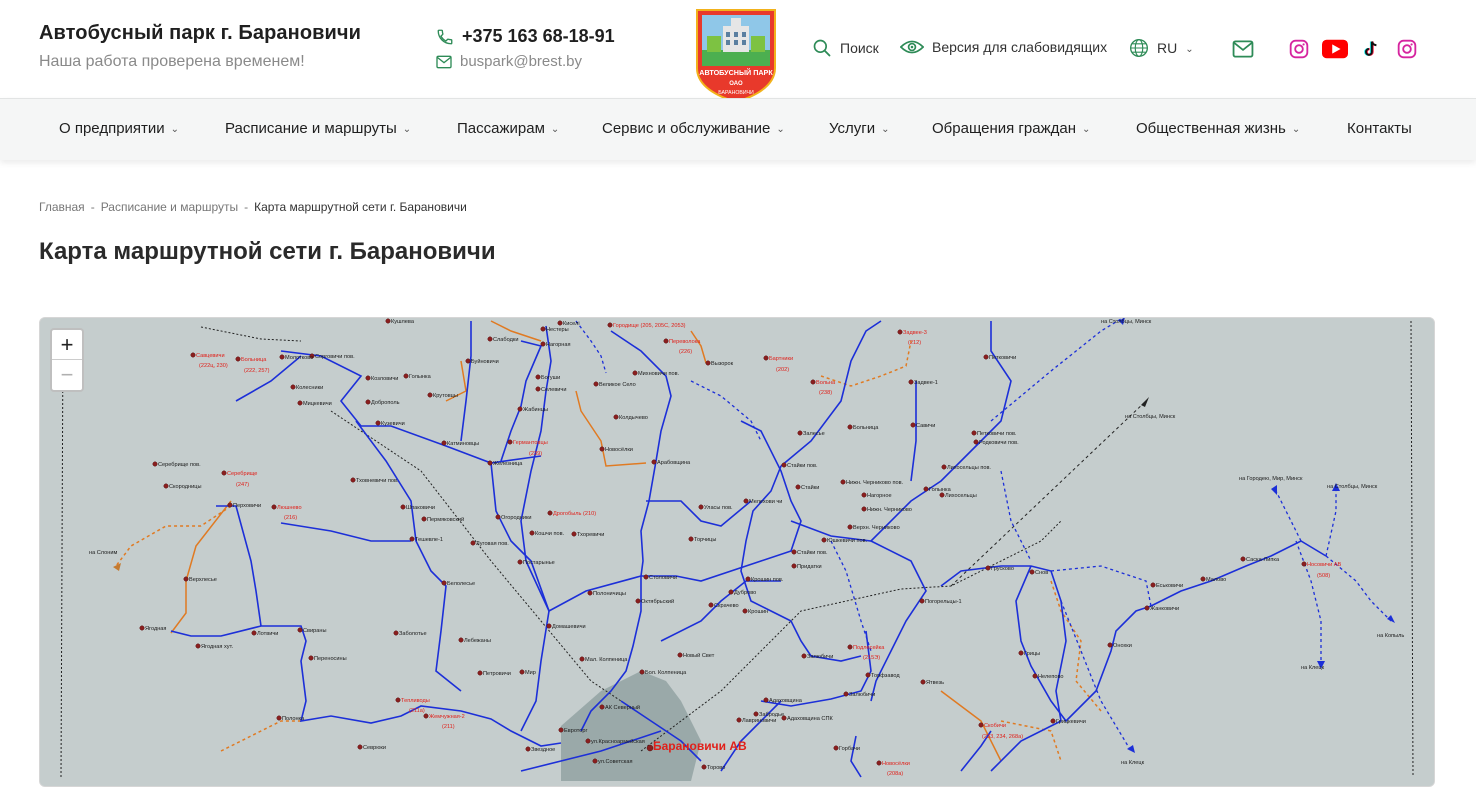 This screenshot has height=787, width=1476. I want to click on map-label-ogorodniki: Огородники, so click(516, 518).